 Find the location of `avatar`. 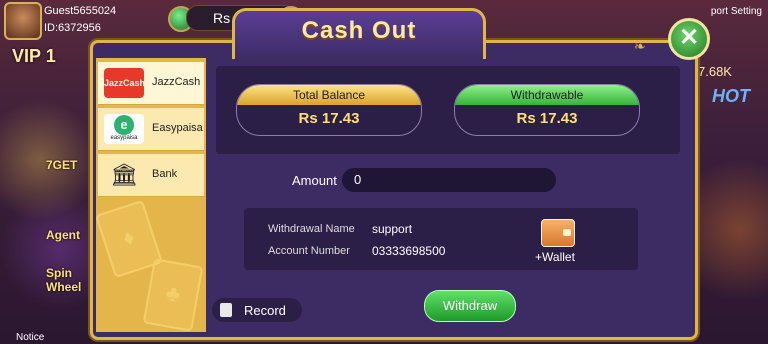

avatar is located at coordinates (23, 21).